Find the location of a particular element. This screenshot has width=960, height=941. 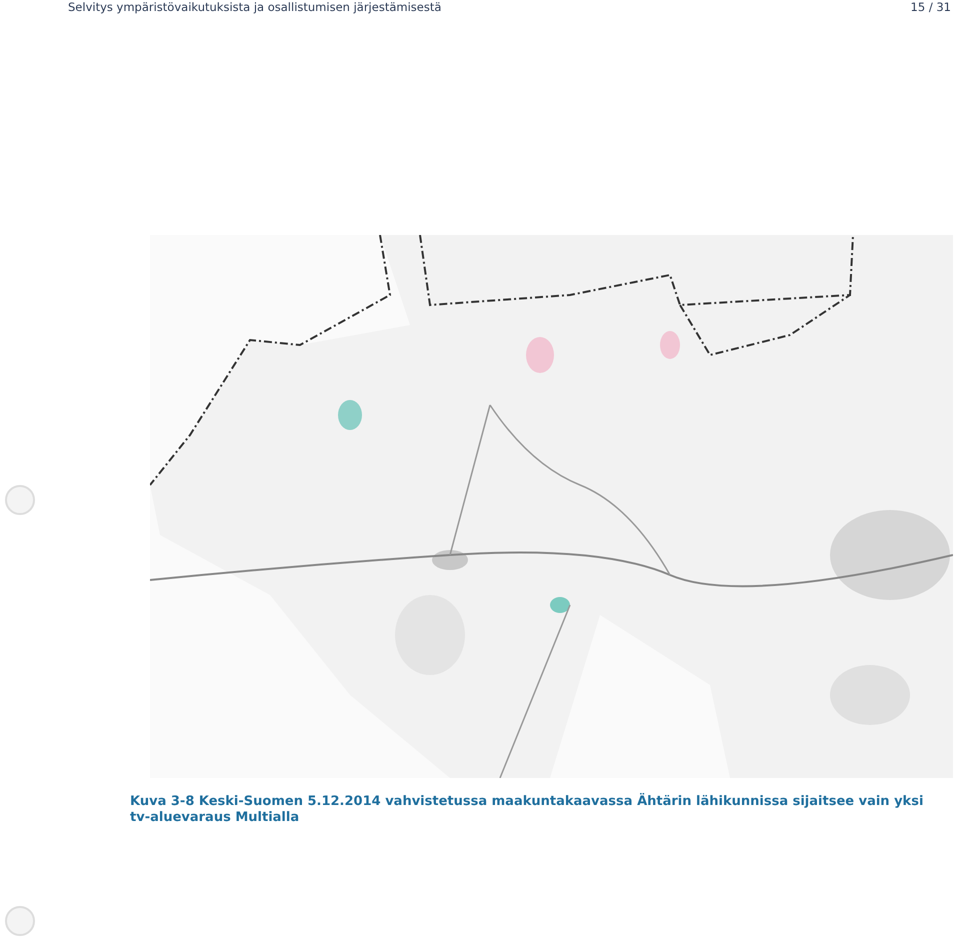

figure-caption: Kuva 3-8 Keski-Suomen 5.12.2014 vahvistetussa maakuntakaavassa Ähtärin lähikunnissa sijaitsee vain yksi tv-aluevaraus Multialla is located at coordinates (527, 810).